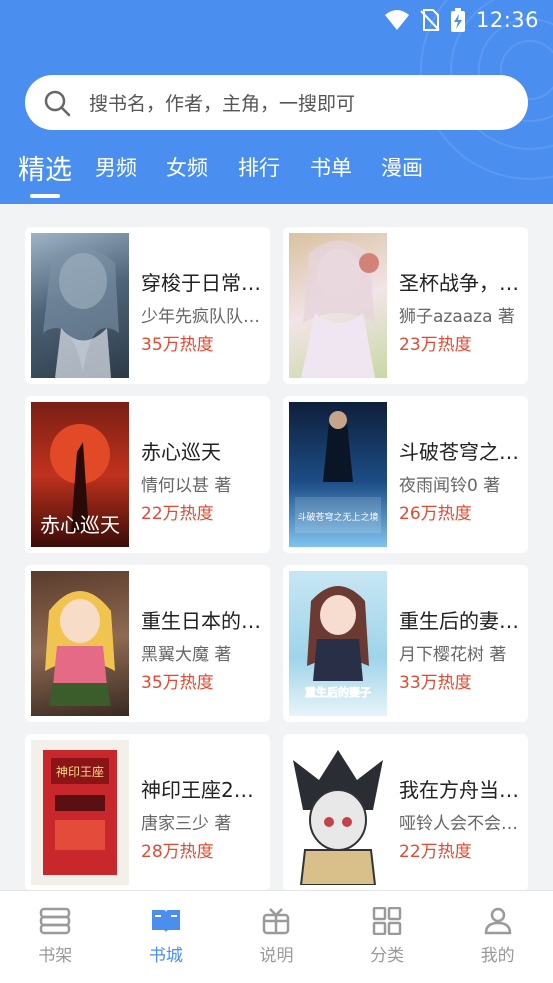 The image size is (553, 983). Describe the element at coordinates (55, 937) in the screenshot. I see `nav-bookshelf: 书架` at that location.